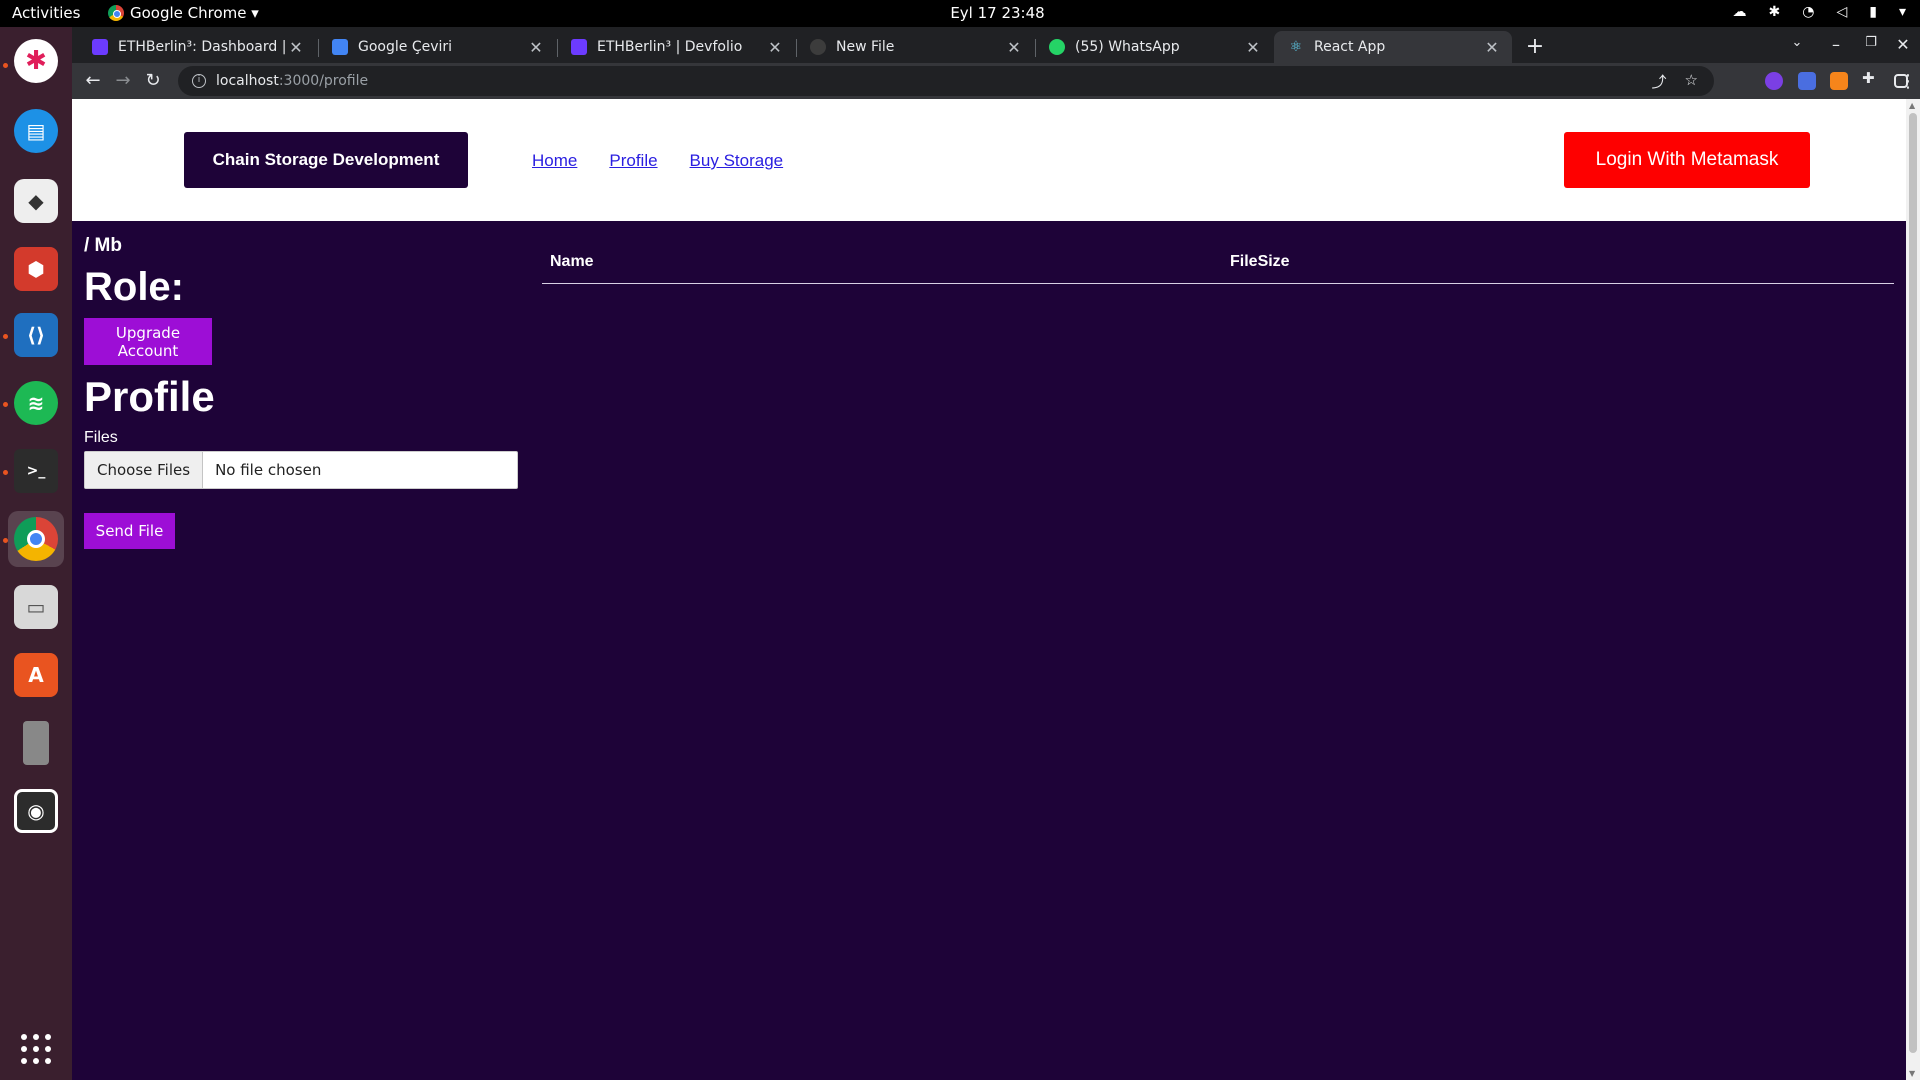 The height and width of the screenshot is (1080, 1920). I want to click on nav-profile-link: Profile, so click(633, 161).